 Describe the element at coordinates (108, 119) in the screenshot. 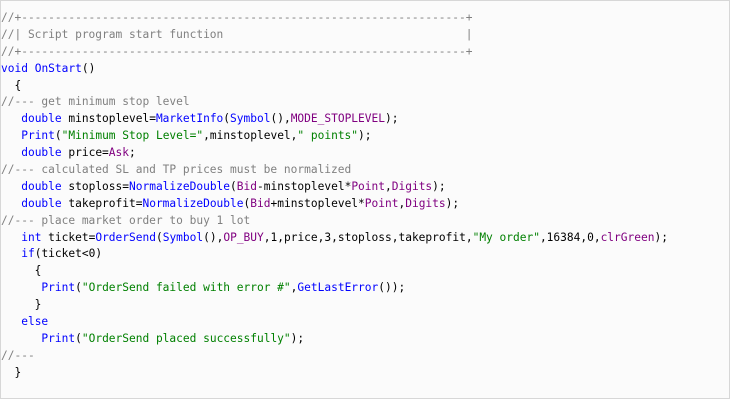

I see `code-token-text: minstoplevel=` at that location.